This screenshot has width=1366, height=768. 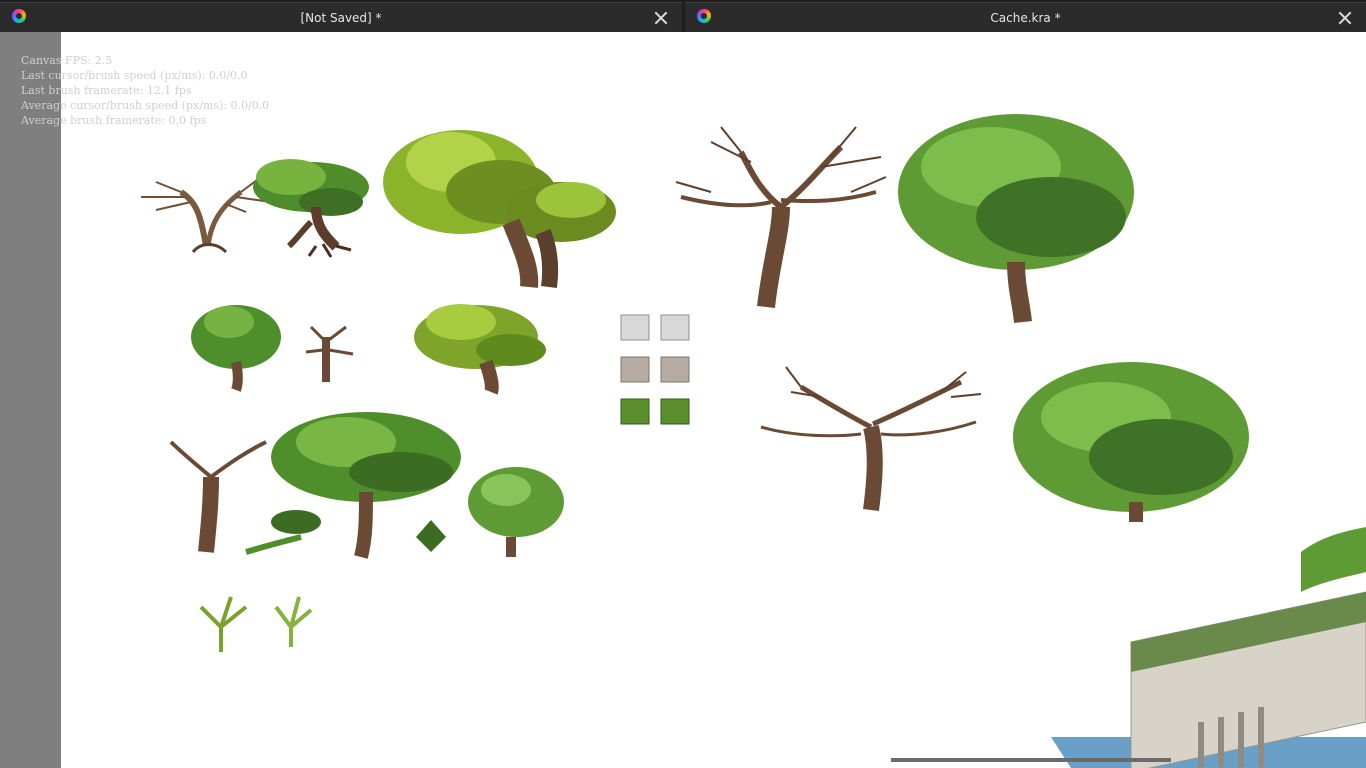 I want to click on tab-cache-kra: Cache.kra *, so click(x=1025, y=17).